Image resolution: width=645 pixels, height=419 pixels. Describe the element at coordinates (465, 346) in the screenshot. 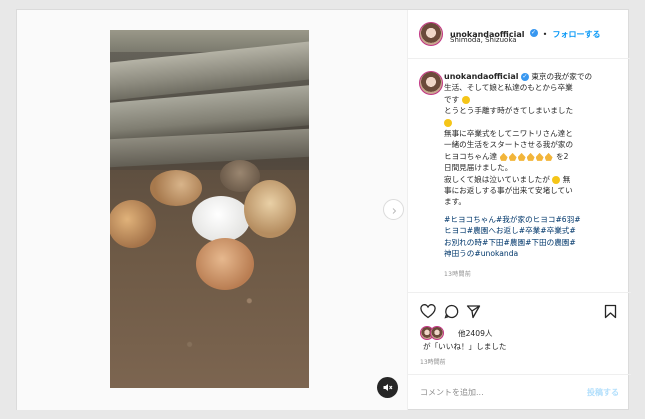

I see `likes-suffix: が「いいね！」しました` at that location.